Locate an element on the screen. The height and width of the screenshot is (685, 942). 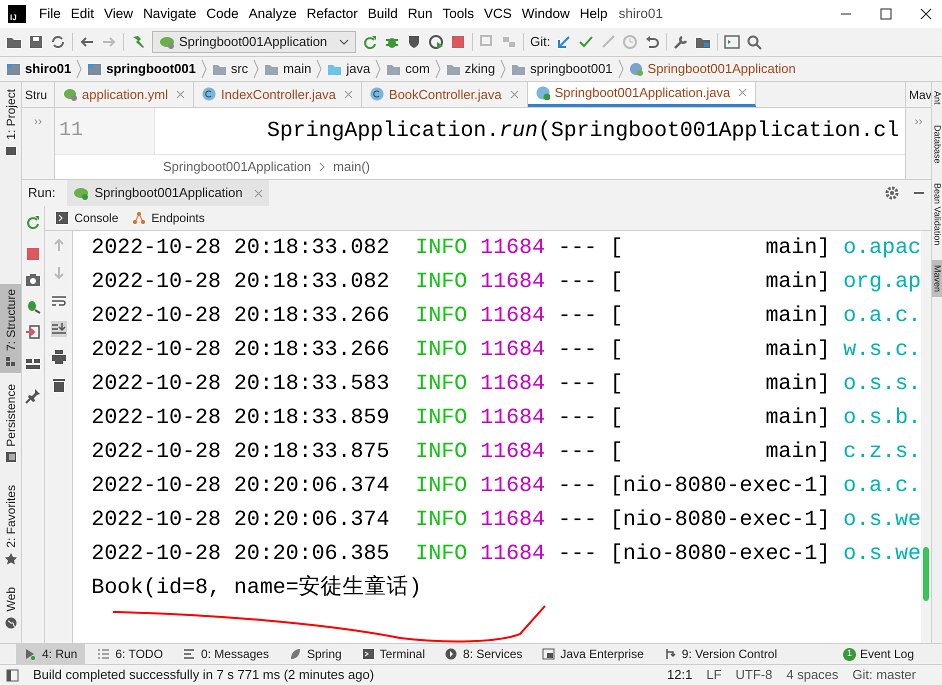
camera-icon is located at coordinates (33, 280).